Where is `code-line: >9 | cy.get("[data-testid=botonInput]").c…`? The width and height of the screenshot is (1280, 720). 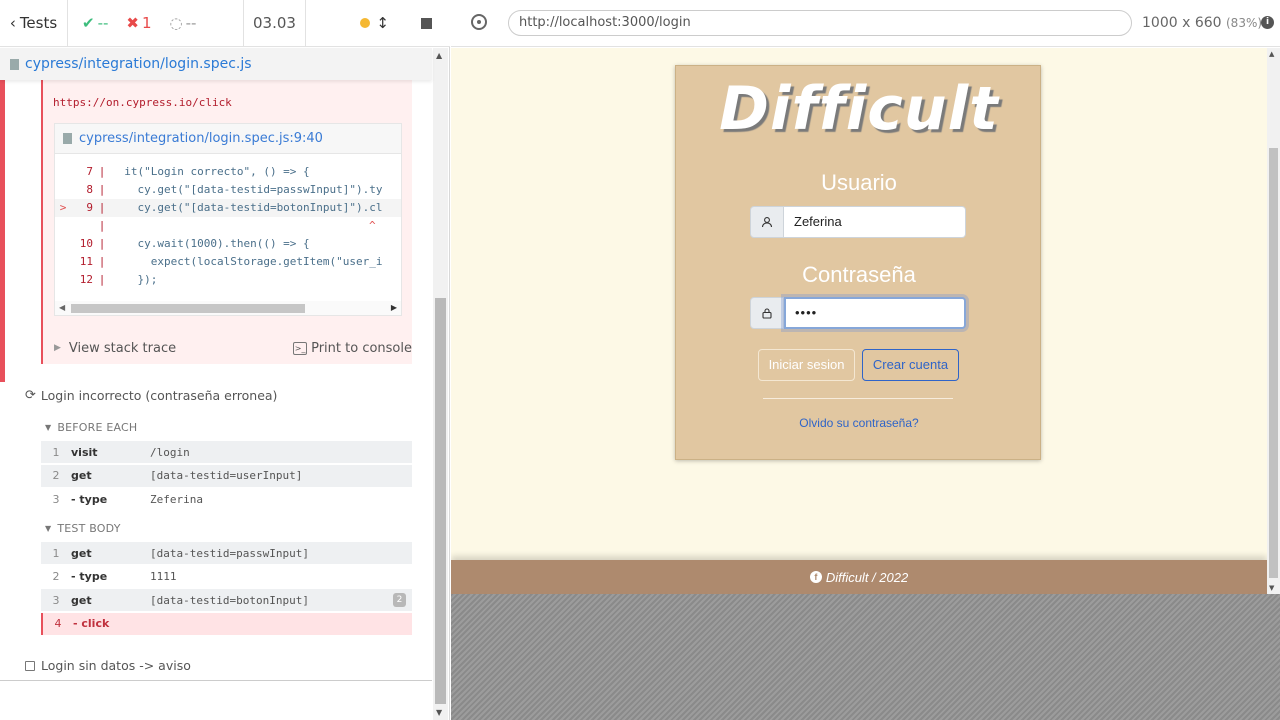
code-line: >9 | cy.get("[data-testid=botonInput]").c… is located at coordinates (228, 208).